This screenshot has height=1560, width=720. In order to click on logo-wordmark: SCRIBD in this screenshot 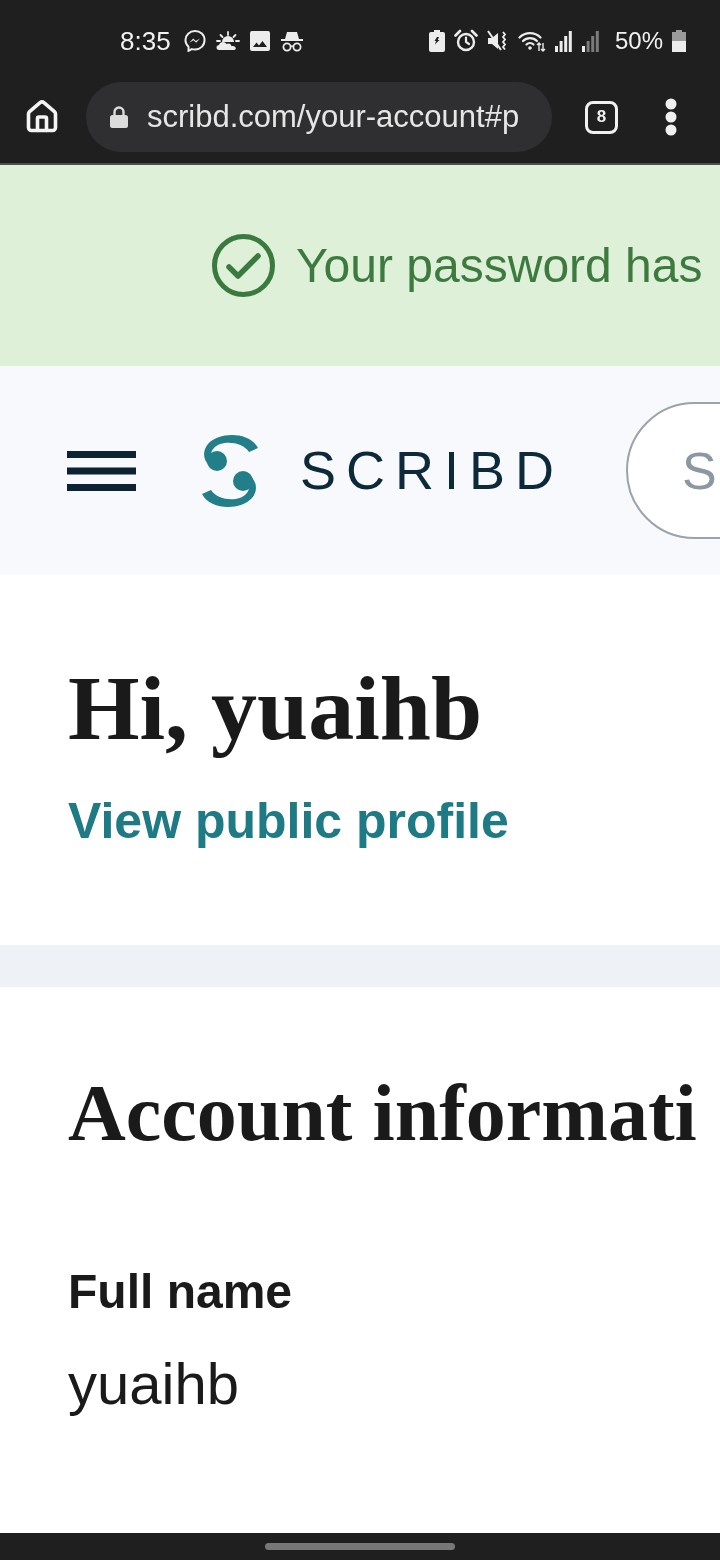, I will do `click(432, 470)`.